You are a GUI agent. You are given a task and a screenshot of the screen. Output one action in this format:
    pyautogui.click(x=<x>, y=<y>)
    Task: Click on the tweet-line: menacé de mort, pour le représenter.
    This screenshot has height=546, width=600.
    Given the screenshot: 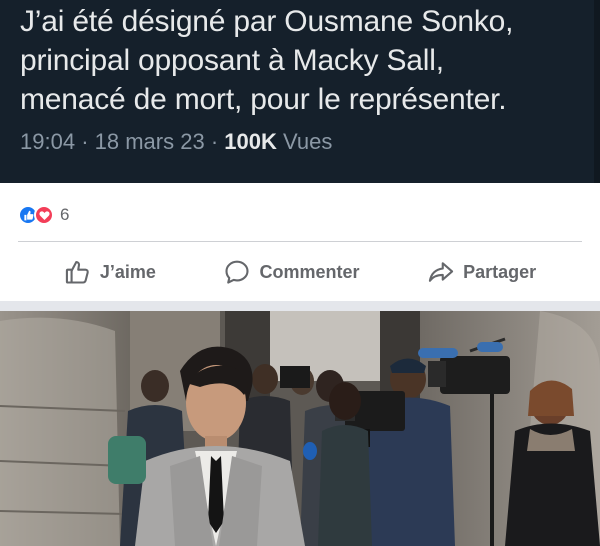 What is the action you would take?
    pyautogui.click(x=263, y=99)
    